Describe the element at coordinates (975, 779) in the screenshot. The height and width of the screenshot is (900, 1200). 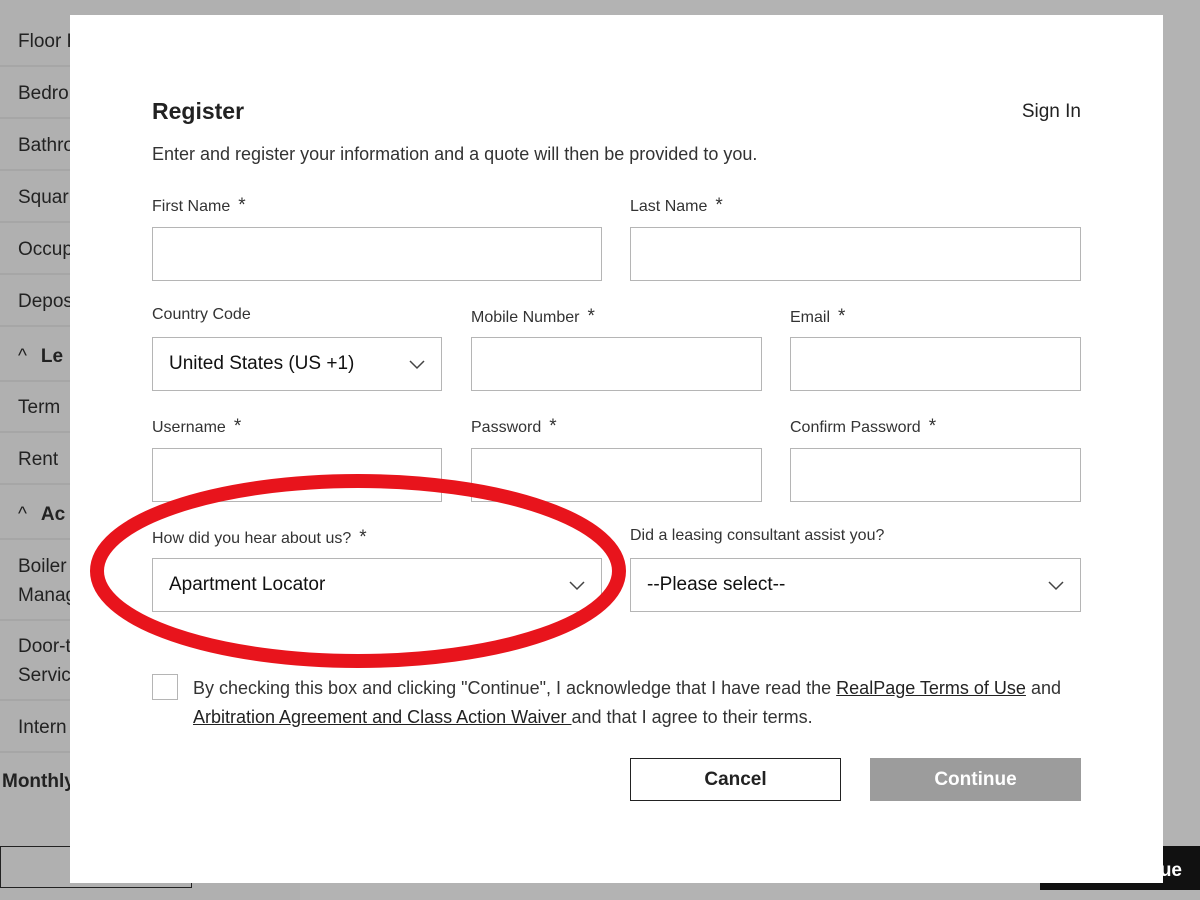
I see `continue-button: Continue` at that location.